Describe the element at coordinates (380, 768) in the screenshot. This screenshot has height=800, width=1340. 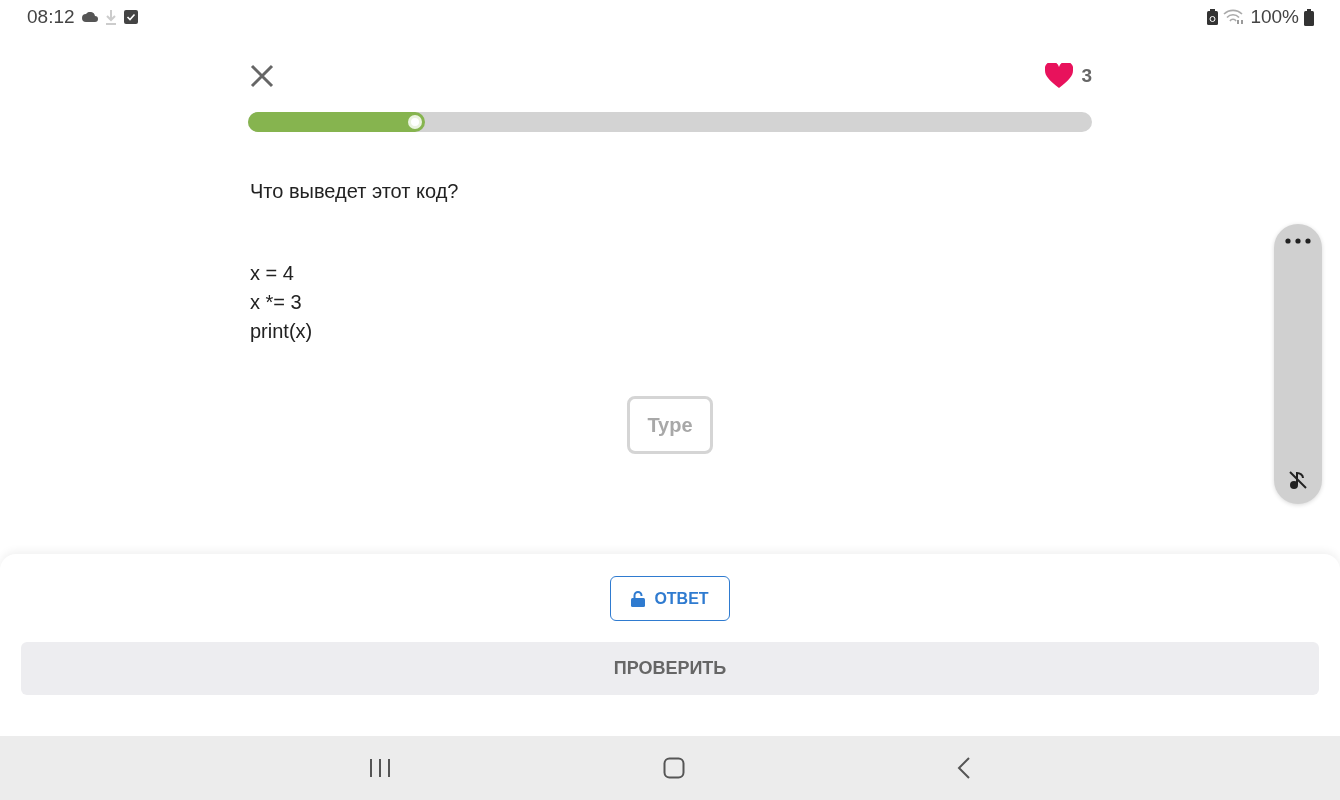
I see `recent-apps-icon` at that location.